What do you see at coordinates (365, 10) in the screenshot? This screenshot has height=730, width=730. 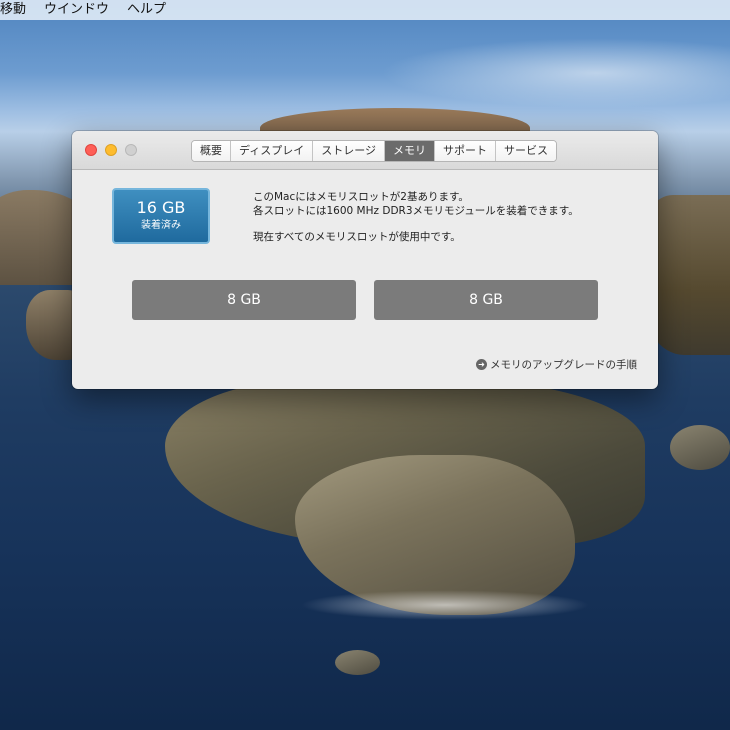 I see `menu-bar: 移動 ウインドウ ヘルプ` at bounding box center [365, 10].